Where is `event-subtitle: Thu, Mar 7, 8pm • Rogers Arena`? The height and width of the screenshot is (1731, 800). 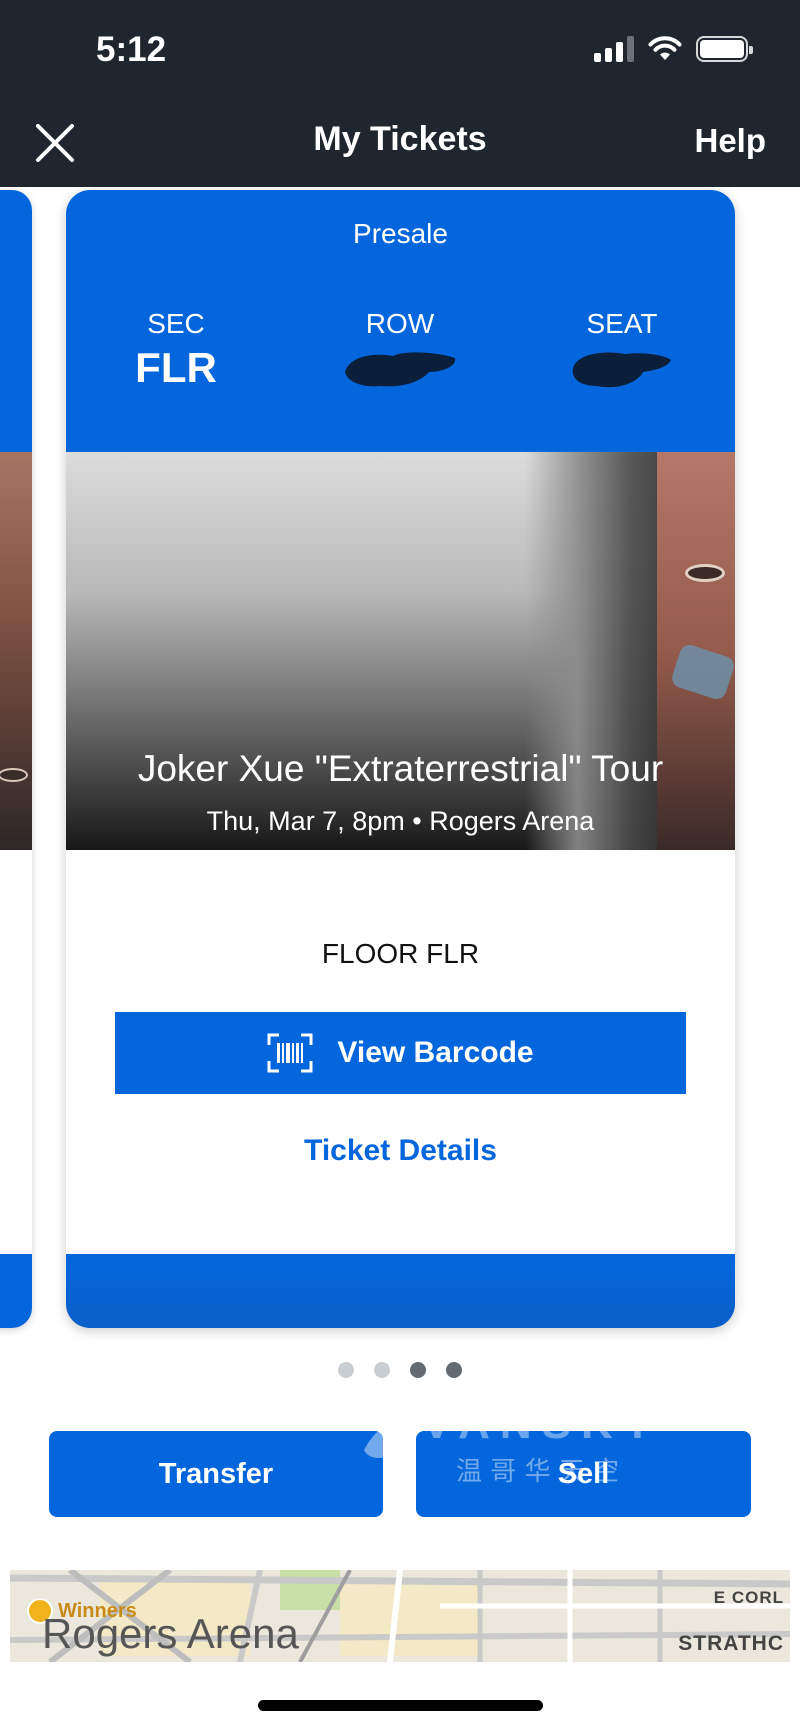
event-subtitle: Thu, Mar 7, 8pm • Rogers Arena is located at coordinates (400, 821).